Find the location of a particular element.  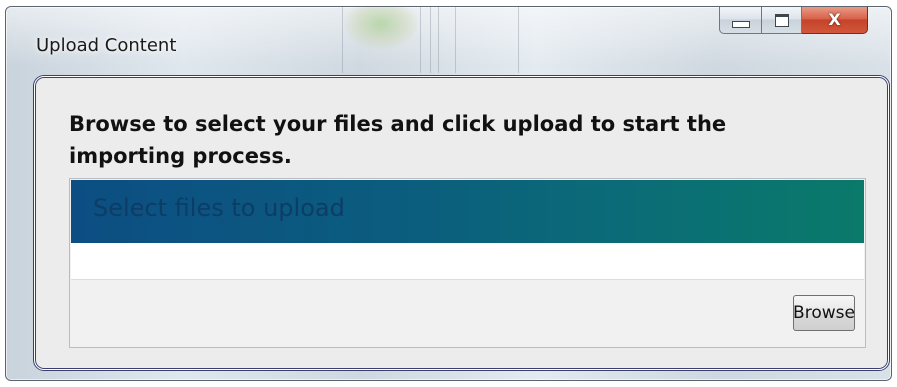

window-title: Upload Content is located at coordinates (106, 45).